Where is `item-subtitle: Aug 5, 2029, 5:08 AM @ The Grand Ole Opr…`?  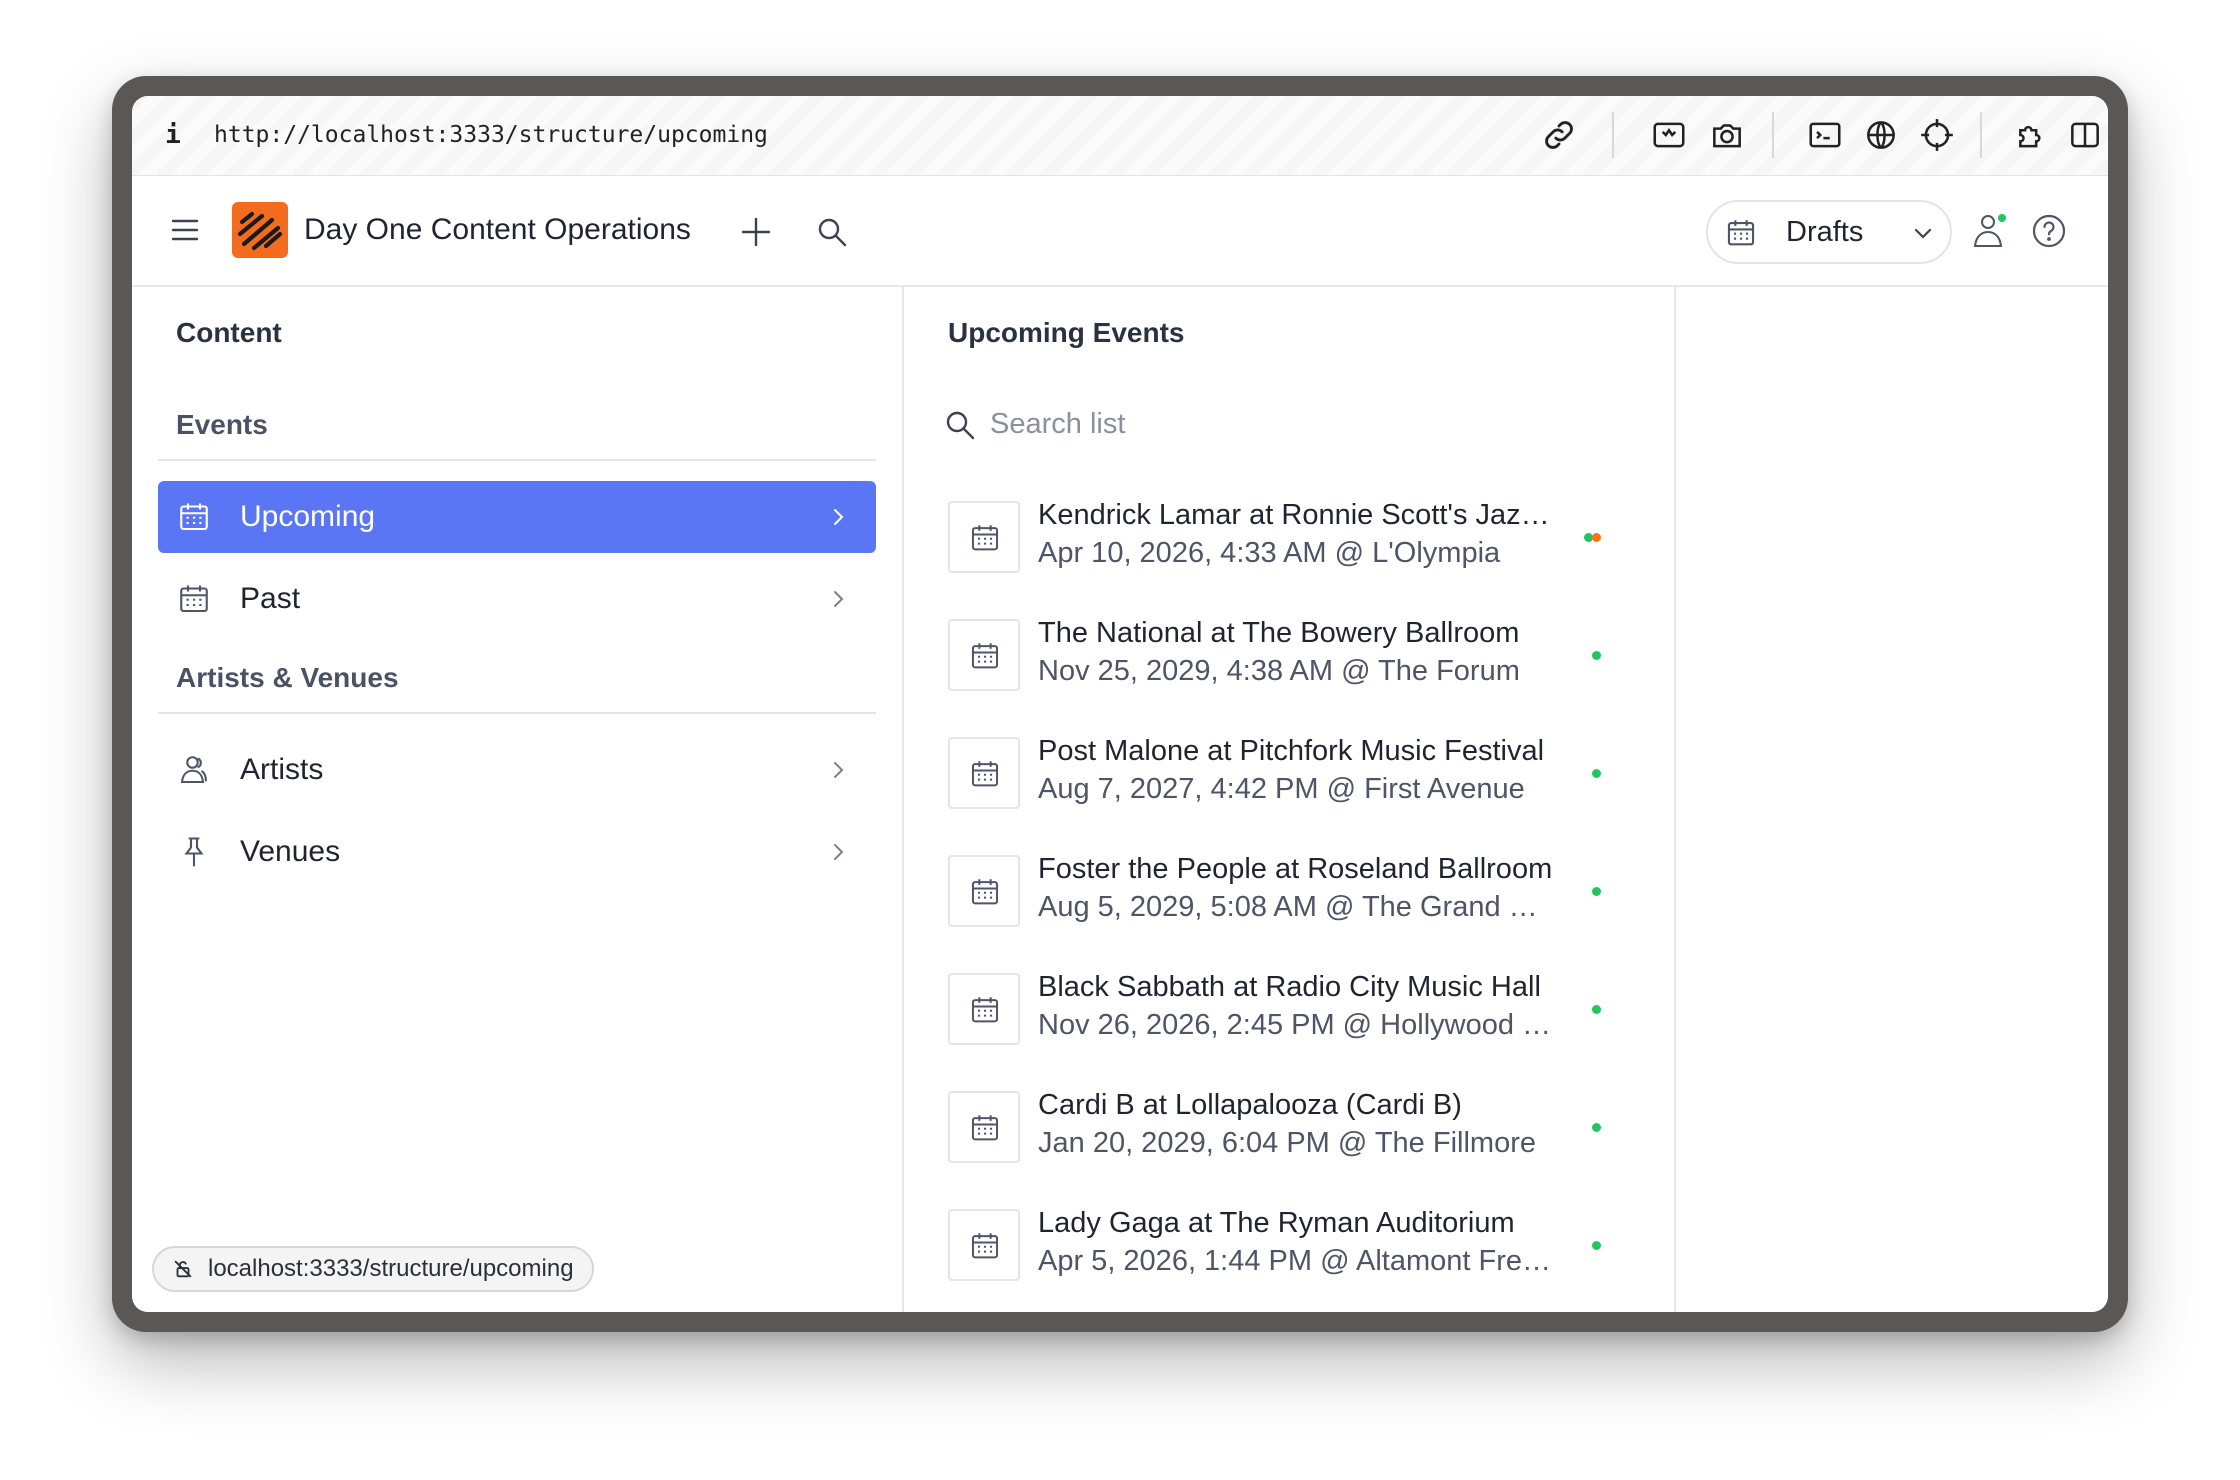
item-subtitle: Aug 5, 2029, 5:08 AM @ The Grand Ole Opr… is located at coordinates (1298, 907).